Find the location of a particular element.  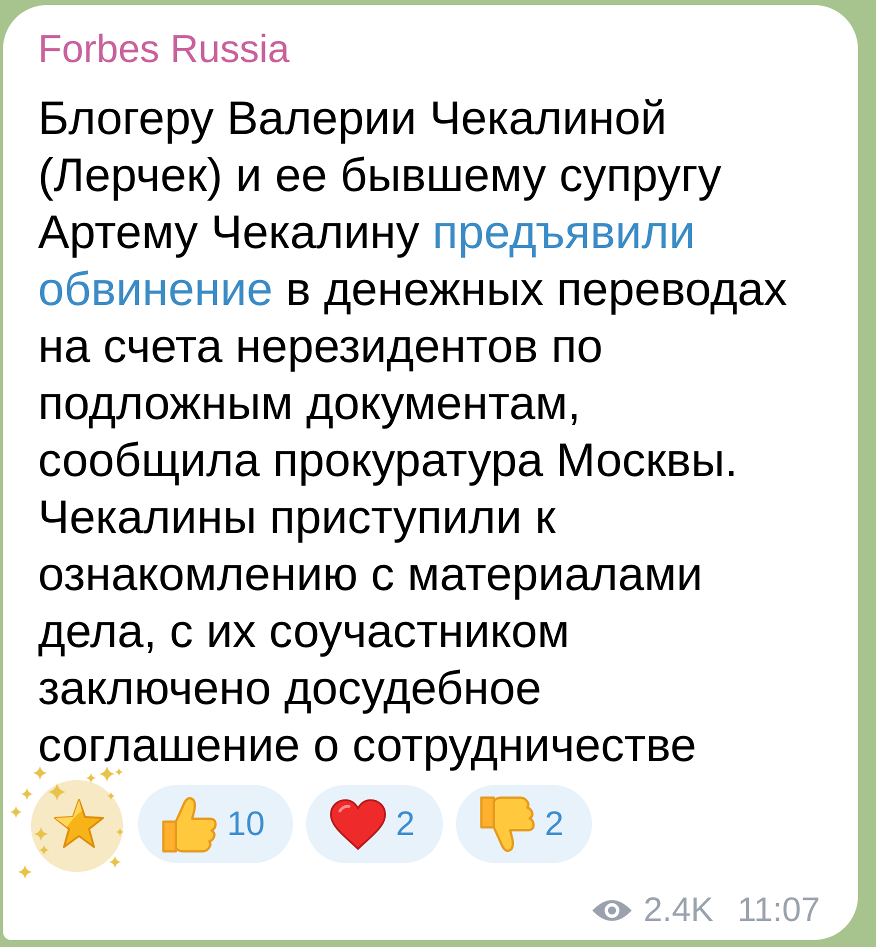

reaction-button: 10 is located at coordinates (215, 824).